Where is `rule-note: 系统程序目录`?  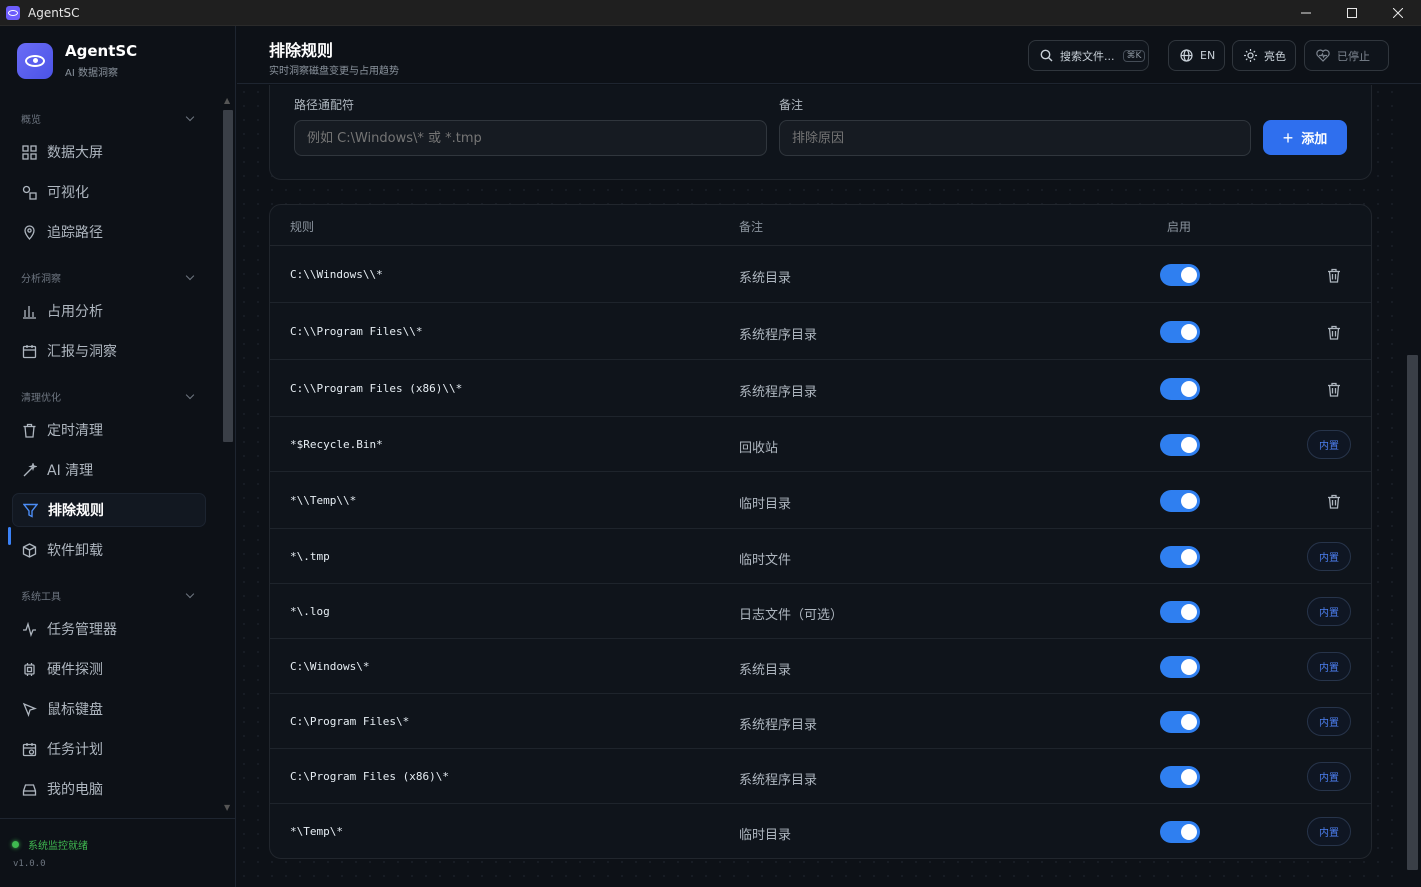
rule-note: 系统程序目录 is located at coordinates (778, 780).